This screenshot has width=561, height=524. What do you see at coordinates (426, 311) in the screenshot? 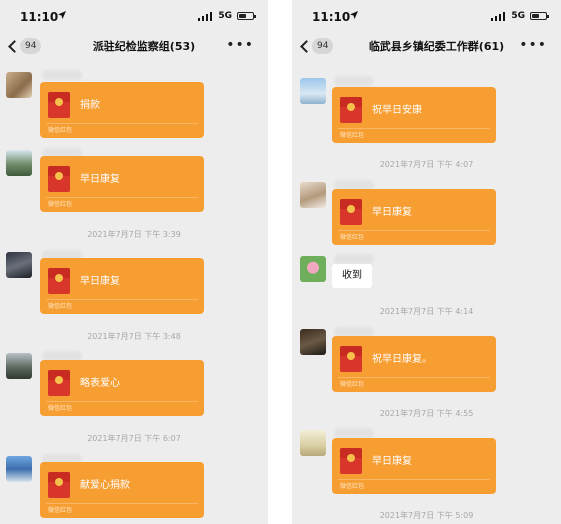
I see `message-timestamp: 2021年7月7日 下午 4:14` at bounding box center [426, 311].